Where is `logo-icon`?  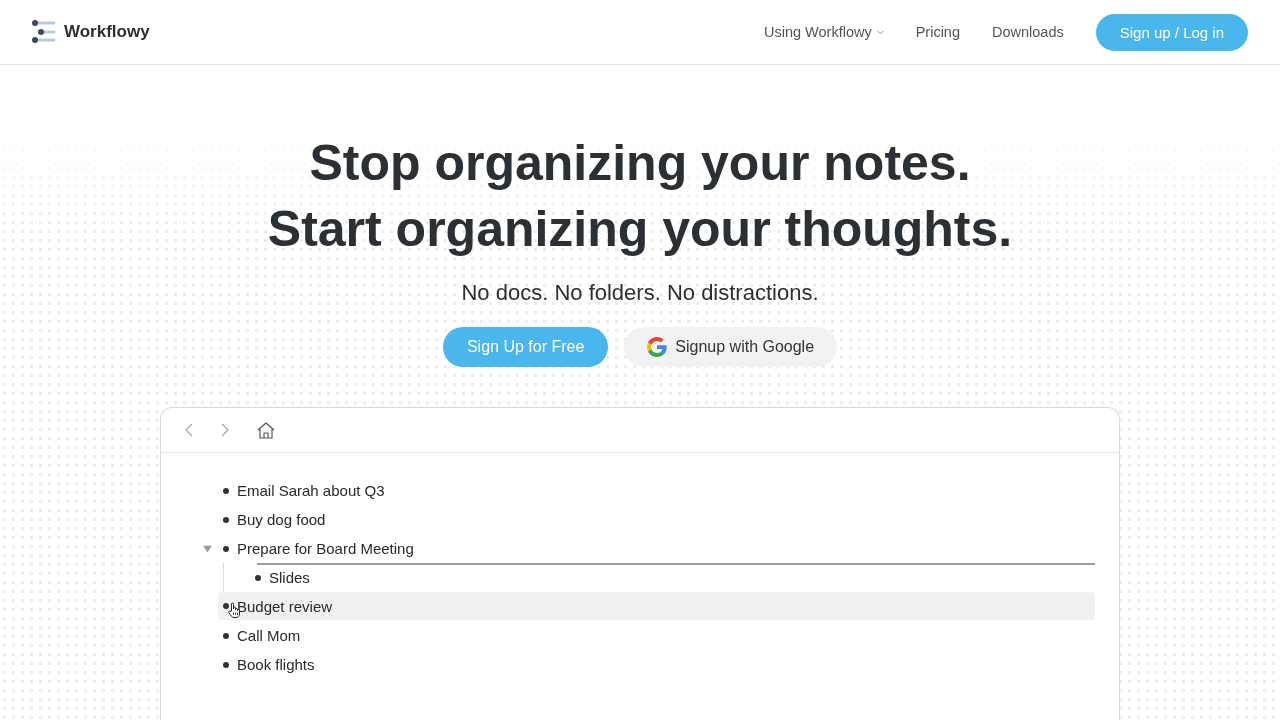
logo-icon is located at coordinates (44, 32).